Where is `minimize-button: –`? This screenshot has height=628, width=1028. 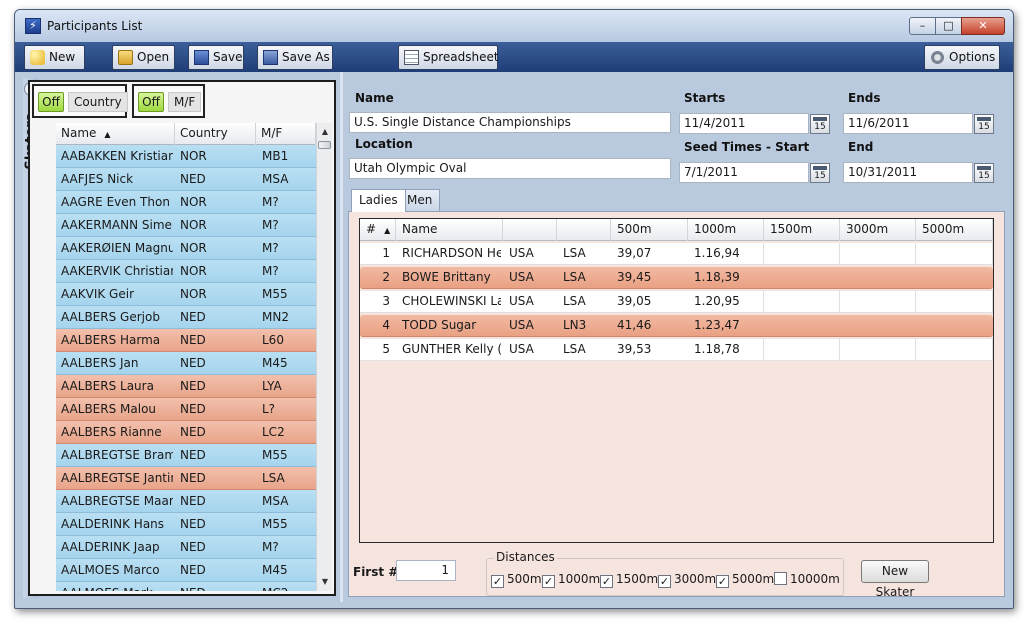
minimize-button: – is located at coordinates (922, 26).